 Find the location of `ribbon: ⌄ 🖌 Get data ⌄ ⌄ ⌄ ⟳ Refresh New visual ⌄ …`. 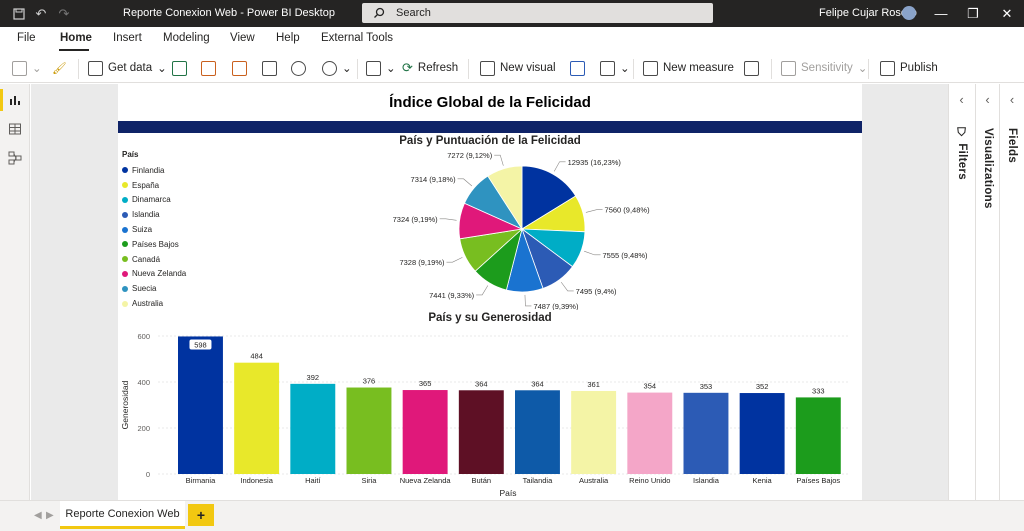

ribbon: ⌄ 🖌 Get data ⌄ ⌄ ⌄ ⟳ Refresh New visual ⌄ … is located at coordinates (512, 68).